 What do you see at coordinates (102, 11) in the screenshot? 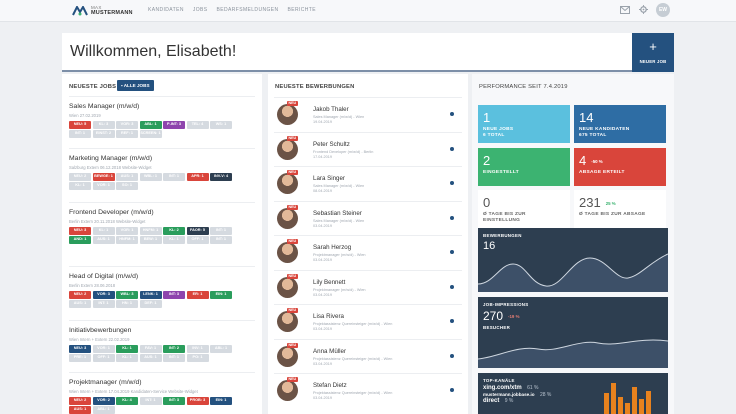
I see `company-logo: MAX MUSTERMANN` at bounding box center [102, 11].